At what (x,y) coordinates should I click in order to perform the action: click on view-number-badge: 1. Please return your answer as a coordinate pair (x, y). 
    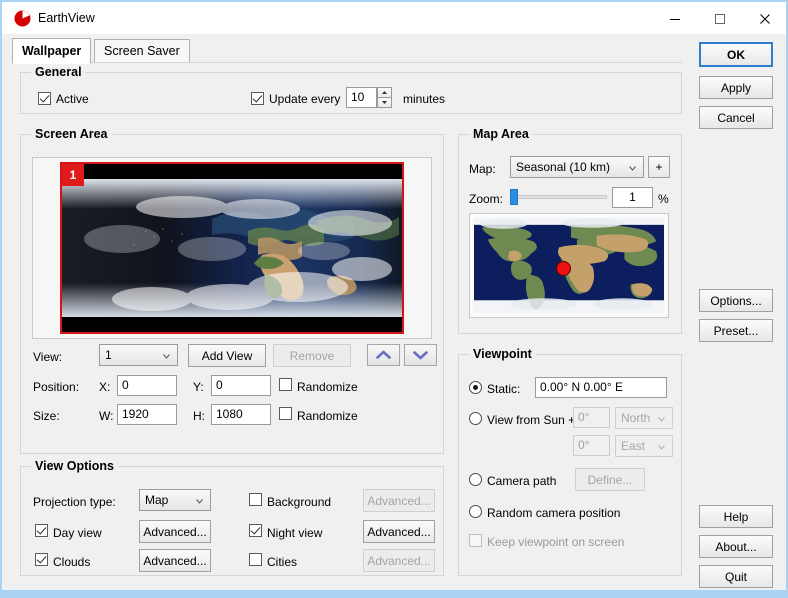
    Looking at the image, I should click on (73, 175).